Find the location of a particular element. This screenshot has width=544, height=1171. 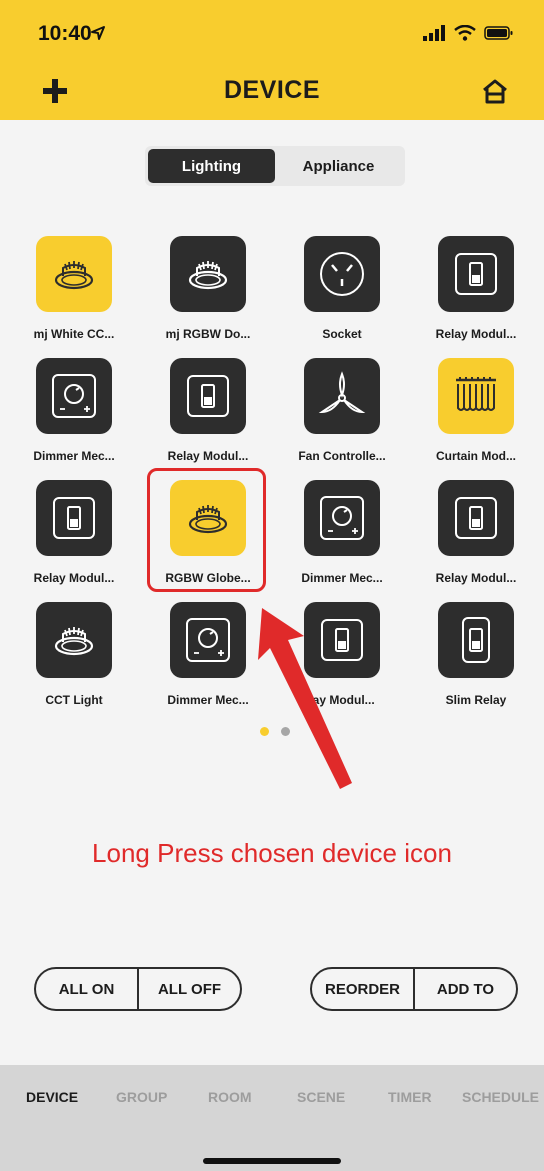

device-label: CCT Light is located at coordinates (74, 700).